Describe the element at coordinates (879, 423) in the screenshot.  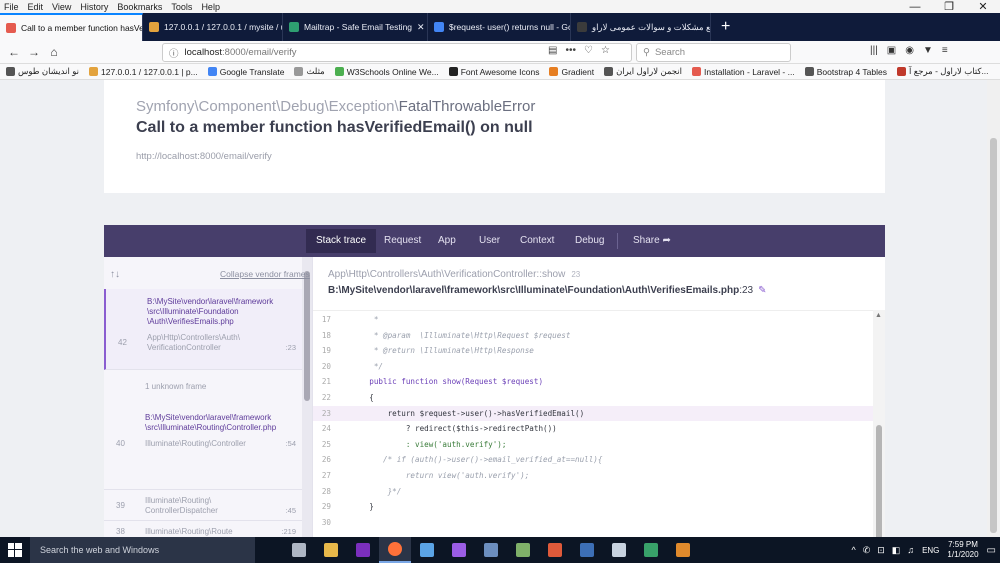
I see `code-scrollbar: ▲` at that location.